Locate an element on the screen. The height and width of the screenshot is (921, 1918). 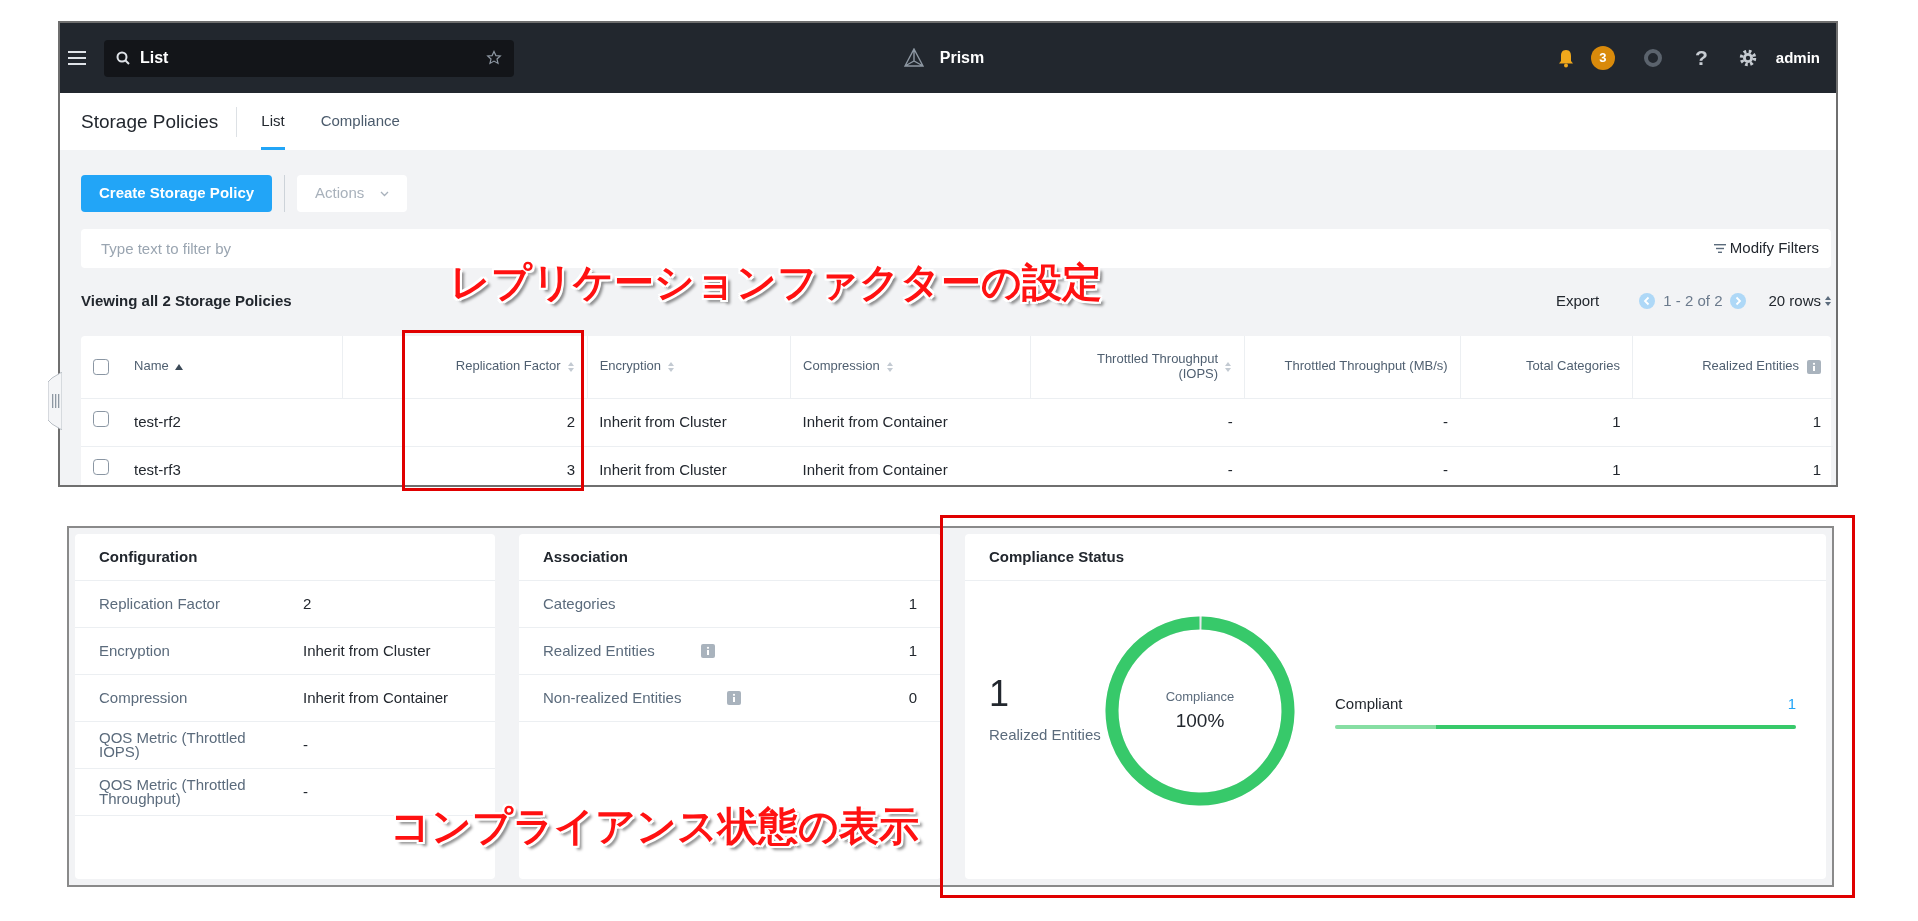
column-header: Total Categories is located at coordinates (1573, 367).